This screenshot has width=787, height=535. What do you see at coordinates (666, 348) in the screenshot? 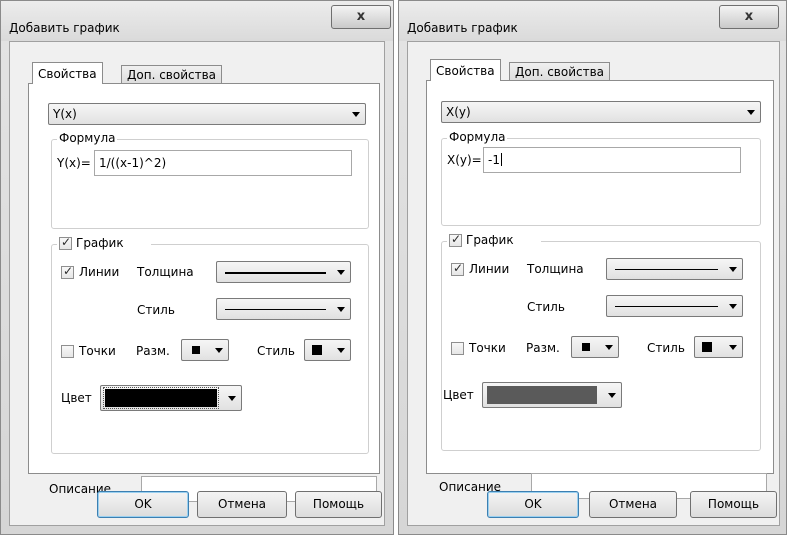
I see `point-style-label: Стиль` at bounding box center [666, 348].